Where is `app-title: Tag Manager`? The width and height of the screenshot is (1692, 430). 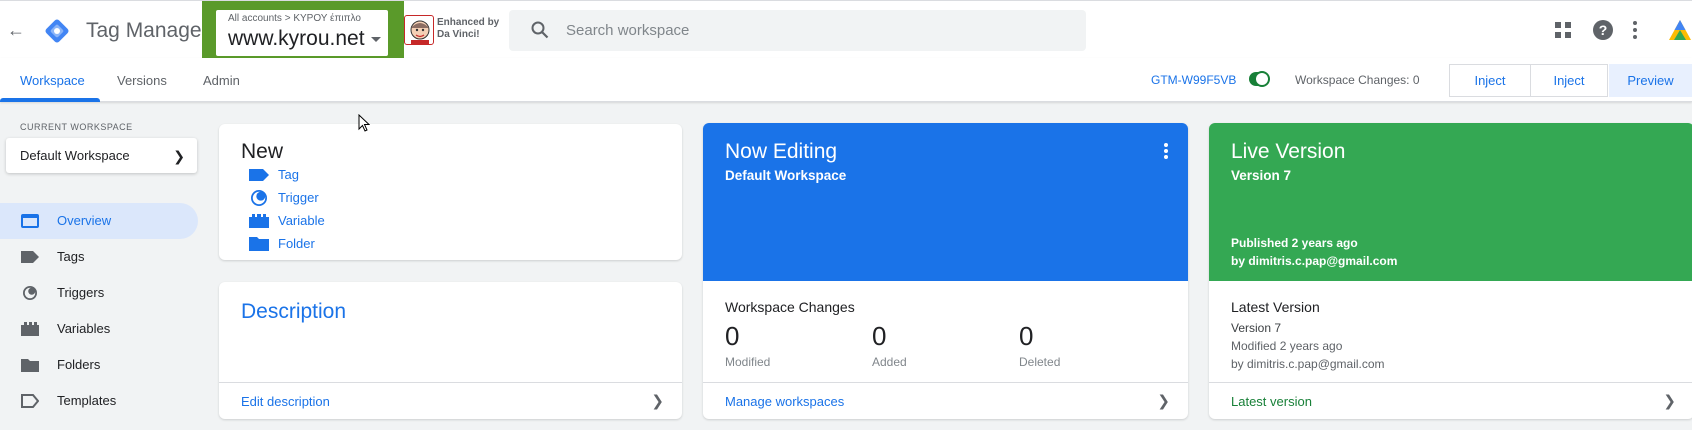 app-title: Tag Manager is located at coordinates (147, 30).